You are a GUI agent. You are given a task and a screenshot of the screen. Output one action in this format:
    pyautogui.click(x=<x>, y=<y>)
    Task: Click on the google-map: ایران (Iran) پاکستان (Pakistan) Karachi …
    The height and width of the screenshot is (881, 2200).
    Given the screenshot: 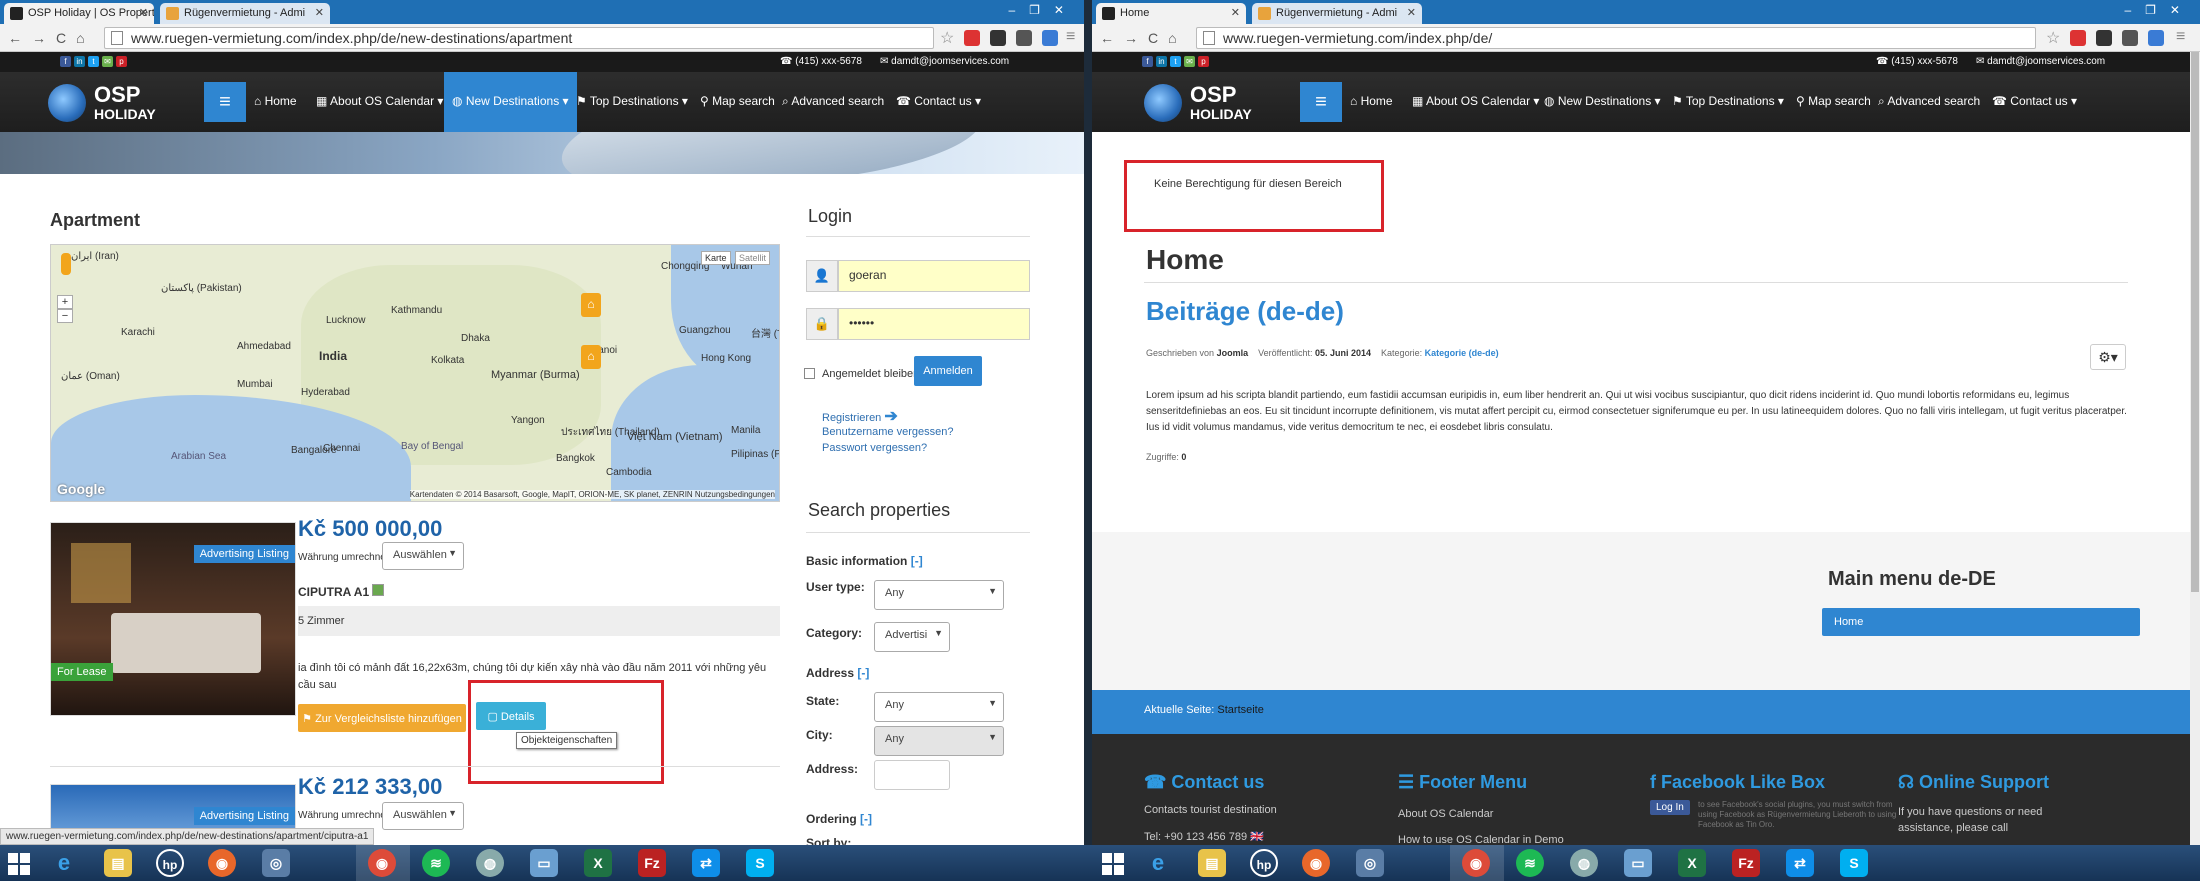 What is the action you would take?
    pyautogui.click(x=415, y=373)
    